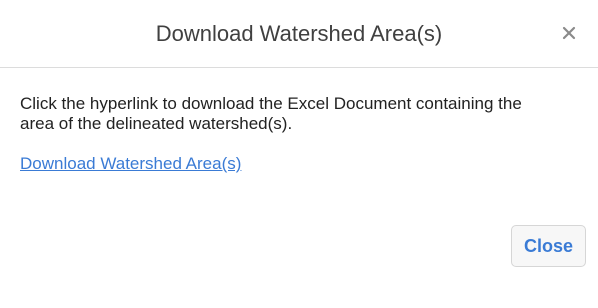 Image resolution: width=598 pixels, height=308 pixels. I want to click on close-button: Close, so click(548, 246).